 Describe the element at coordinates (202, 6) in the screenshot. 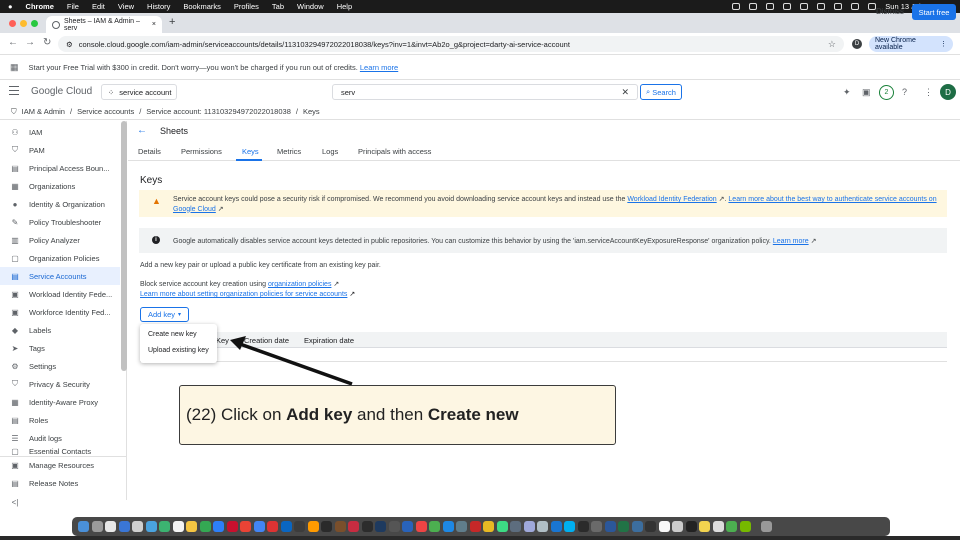

I see `menubar-item-bookmarks: Bookmarks` at that location.